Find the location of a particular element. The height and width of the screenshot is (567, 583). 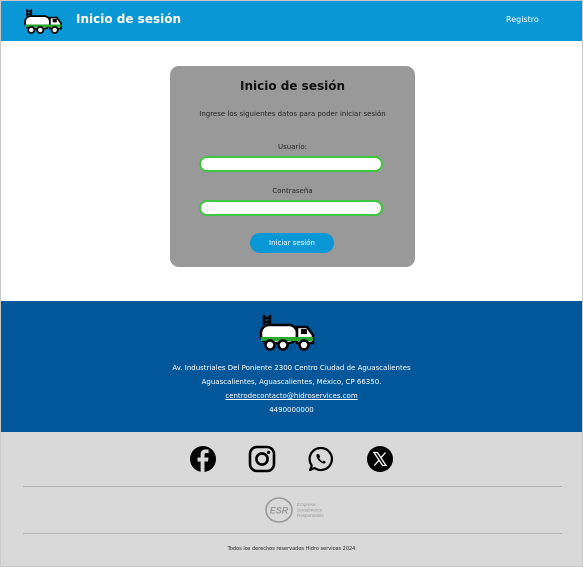

facebook-icon is located at coordinates (203, 459).